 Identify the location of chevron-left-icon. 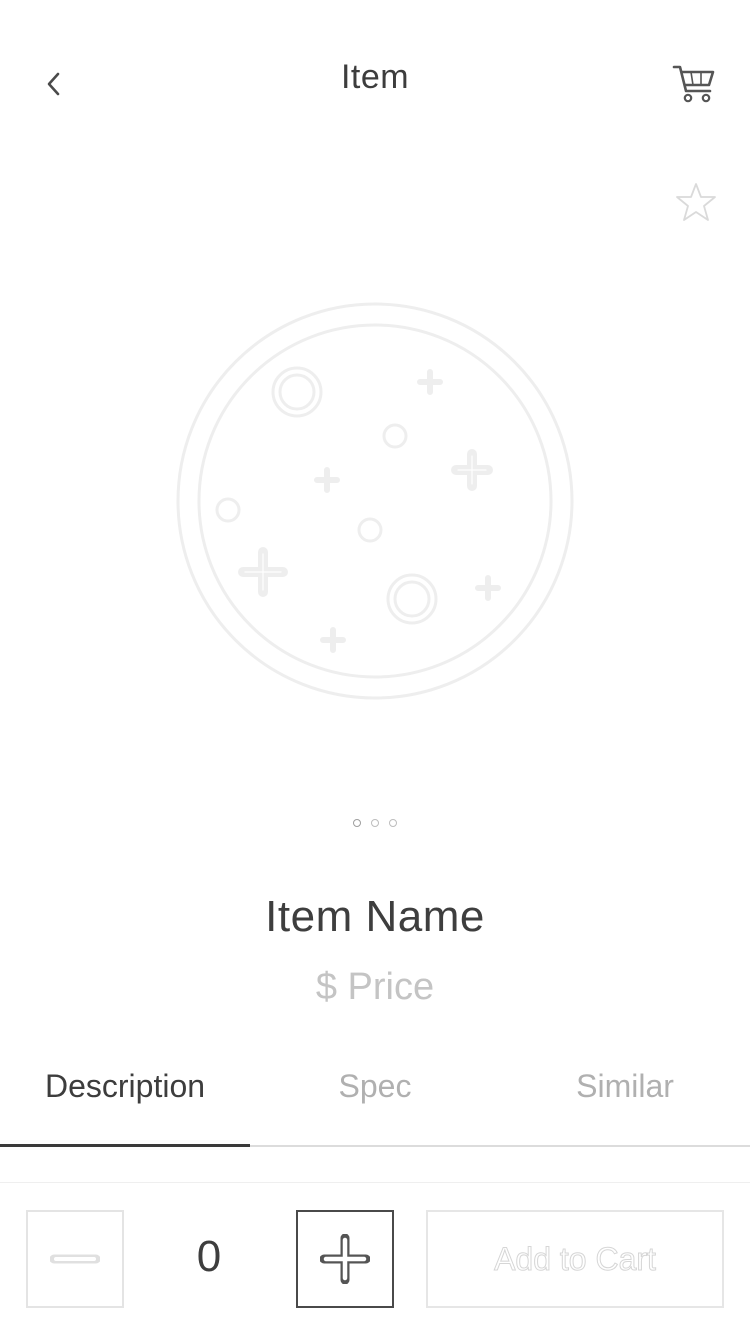
(53, 84).